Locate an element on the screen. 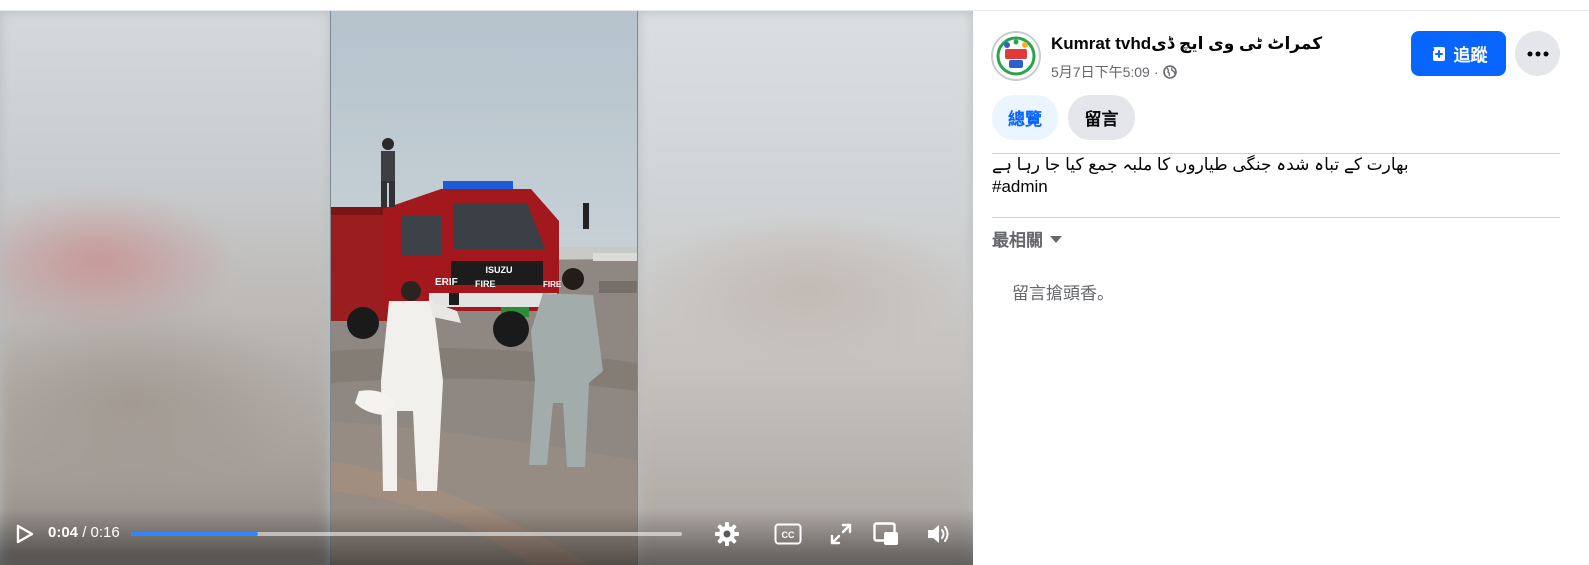  video-current-time: 0:04 is located at coordinates (63, 532).